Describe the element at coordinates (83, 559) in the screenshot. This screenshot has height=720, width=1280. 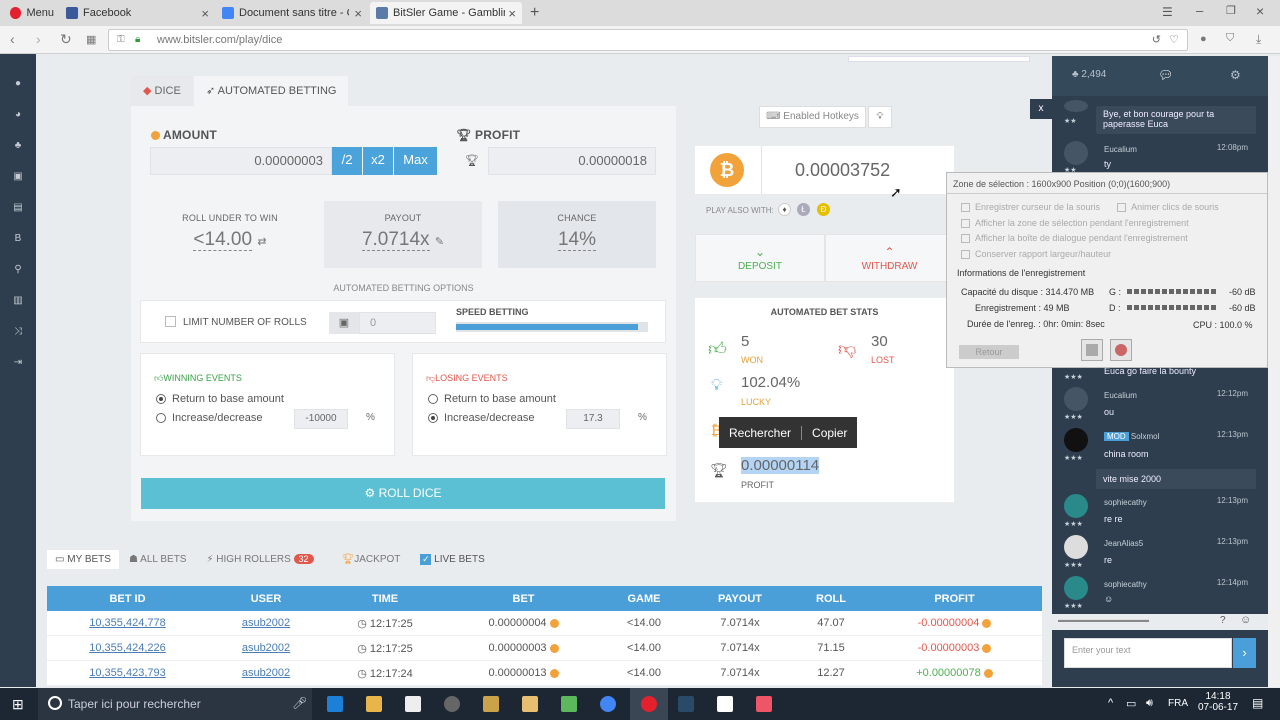
I see `tab-my-bets: ▭ MY BETS` at that location.